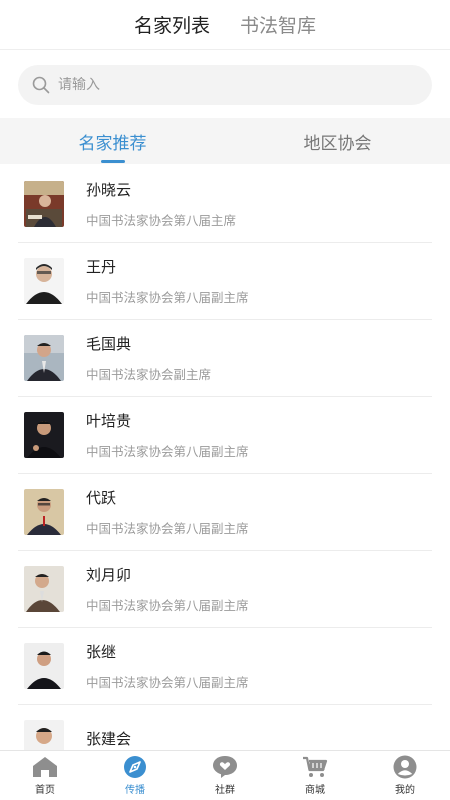 Image resolution: width=450 pixels, height=800 pixels. Describe the element at coordinates (109, 190) in the screenshot. I see `calligrapher-name: 孙晓云` at that location.